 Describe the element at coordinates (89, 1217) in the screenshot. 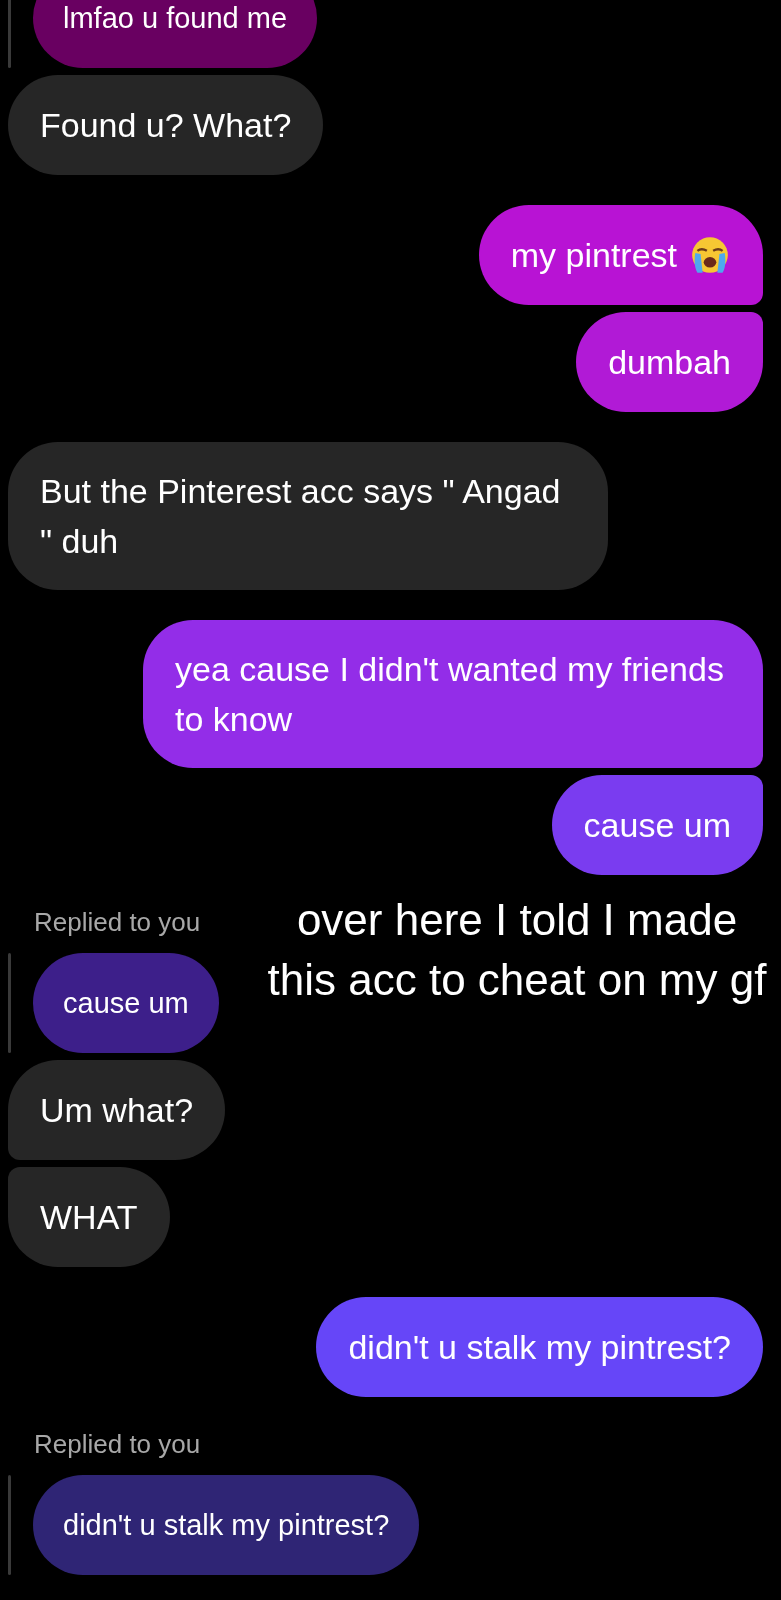

I see `received-message: WHAT` at that location.